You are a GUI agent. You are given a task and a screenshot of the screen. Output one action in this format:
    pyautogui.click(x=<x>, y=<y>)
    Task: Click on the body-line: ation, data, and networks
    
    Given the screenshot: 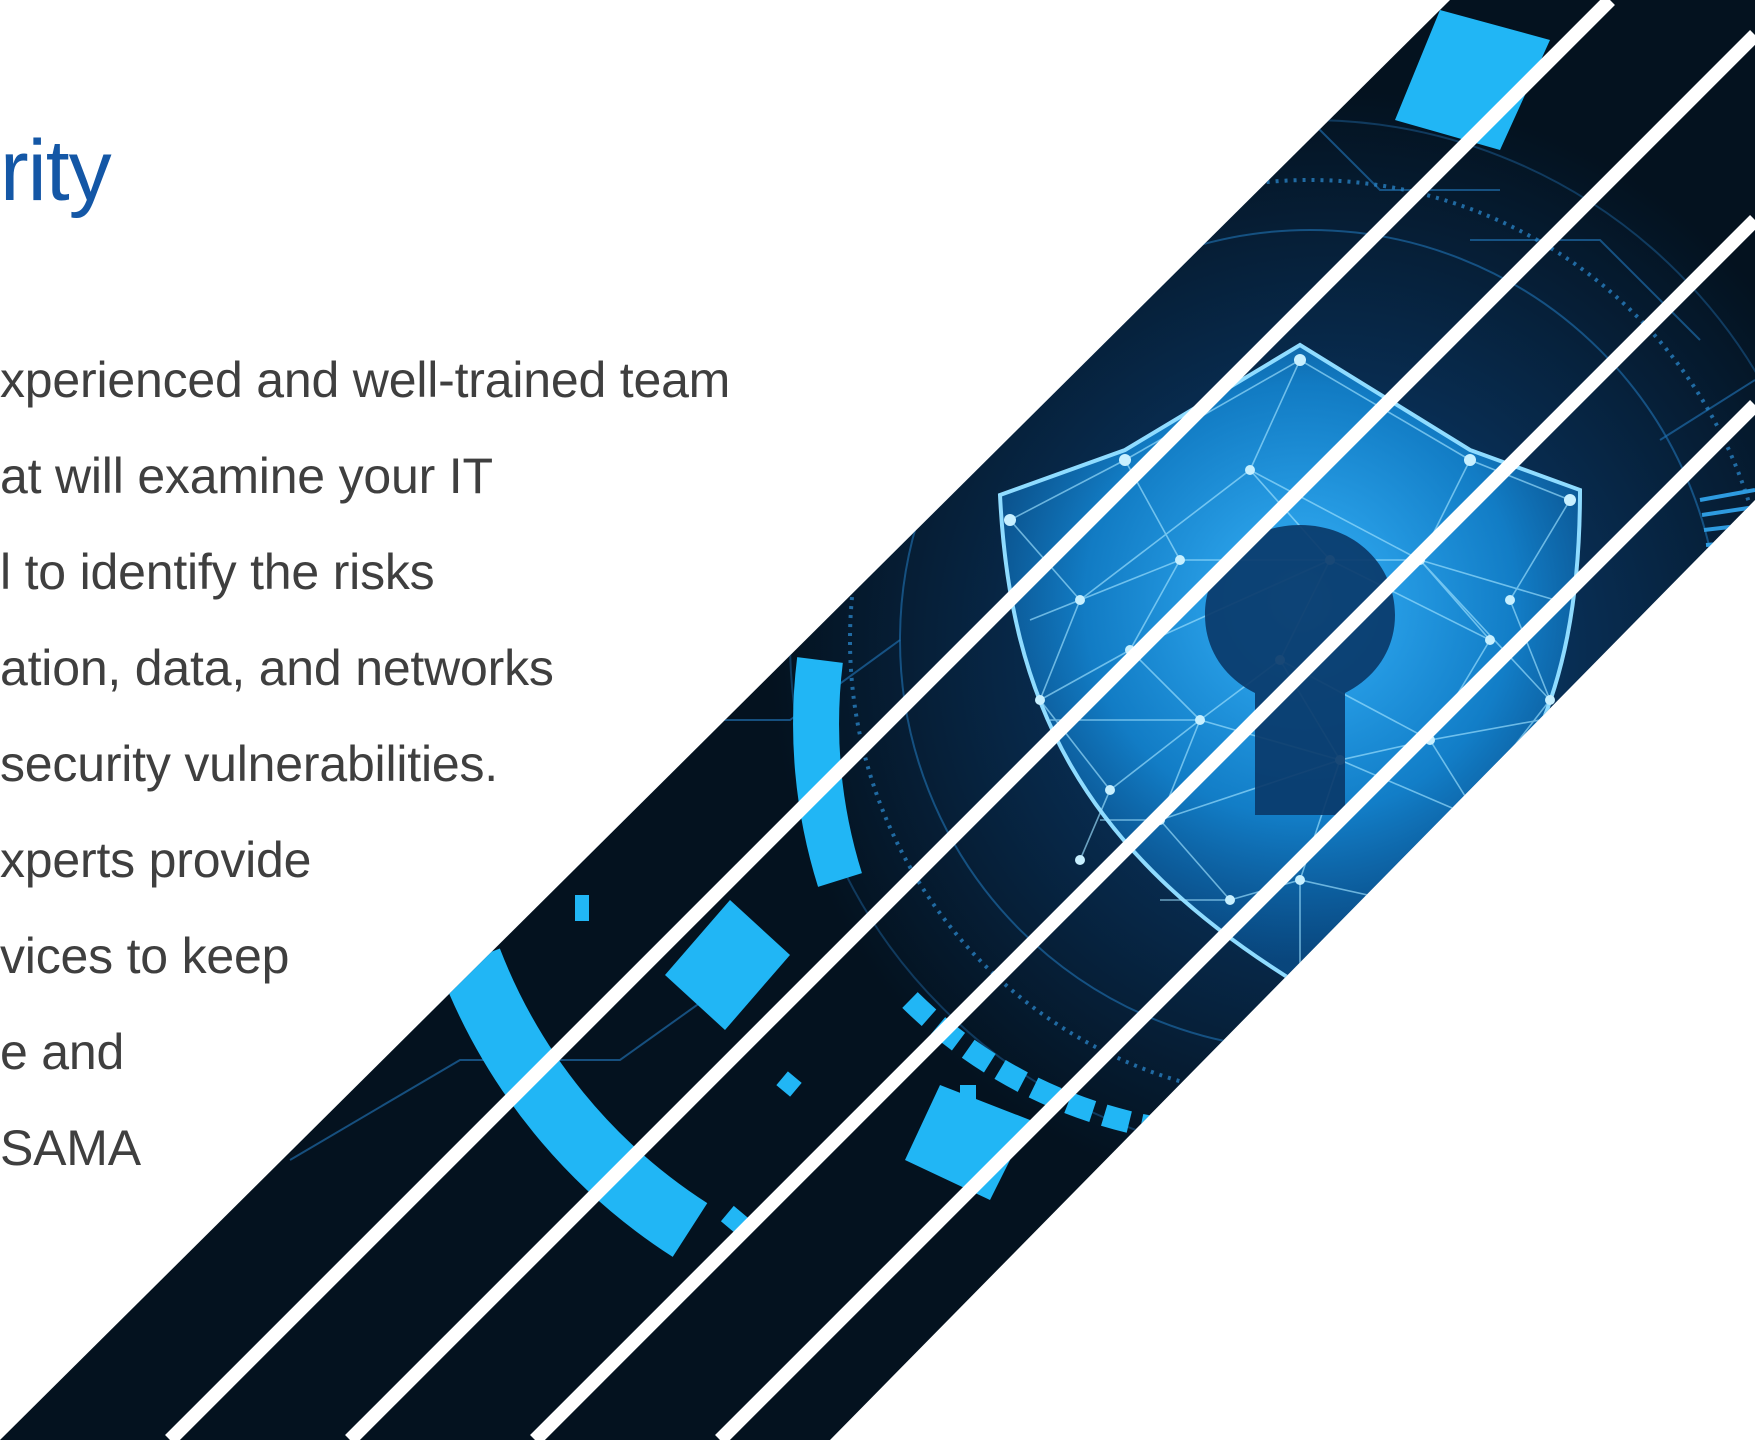 What is the action you would take?
    pyautogui.click(x=277, y=668)
    